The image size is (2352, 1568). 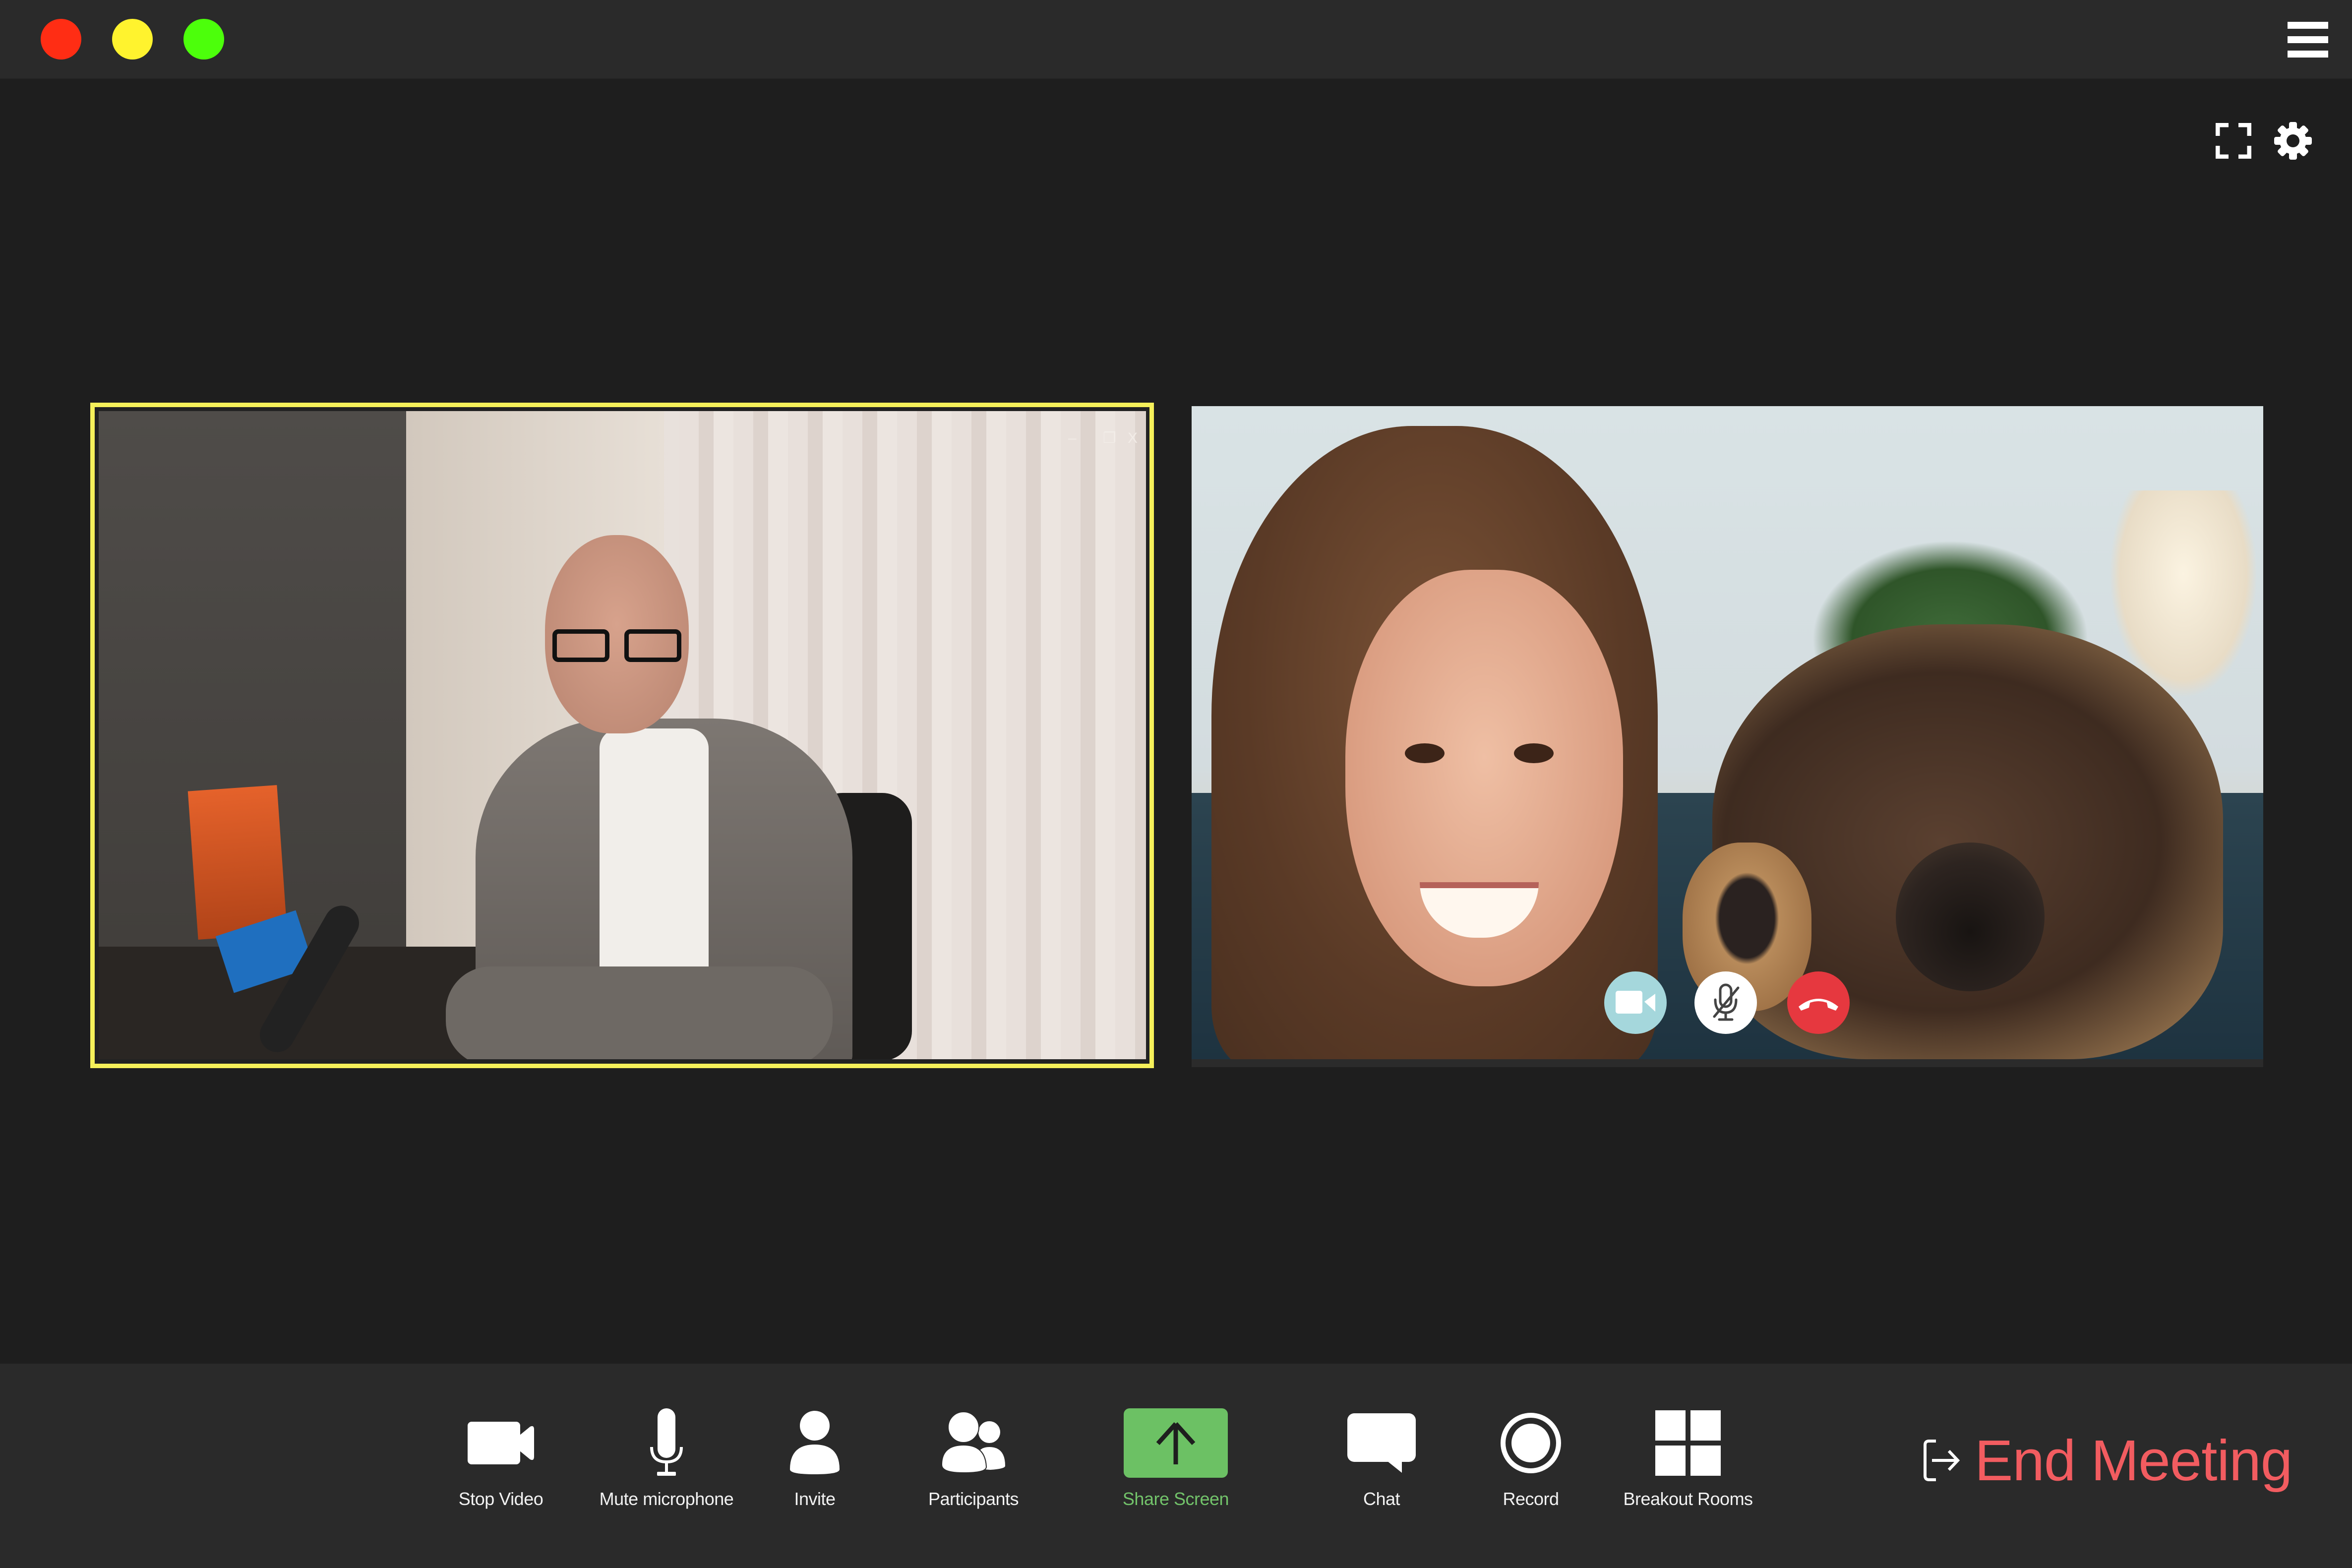 I want to click on dog-figure, so click(x=1970, y=917).